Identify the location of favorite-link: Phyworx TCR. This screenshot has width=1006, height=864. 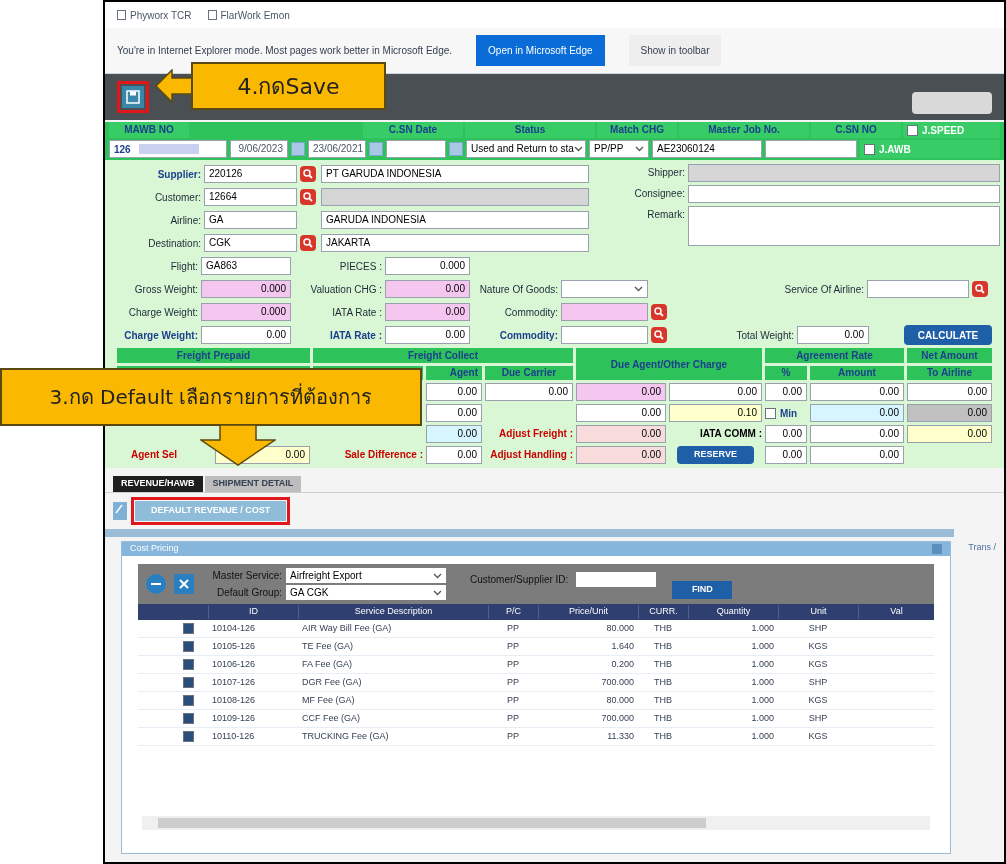
(161, 15).